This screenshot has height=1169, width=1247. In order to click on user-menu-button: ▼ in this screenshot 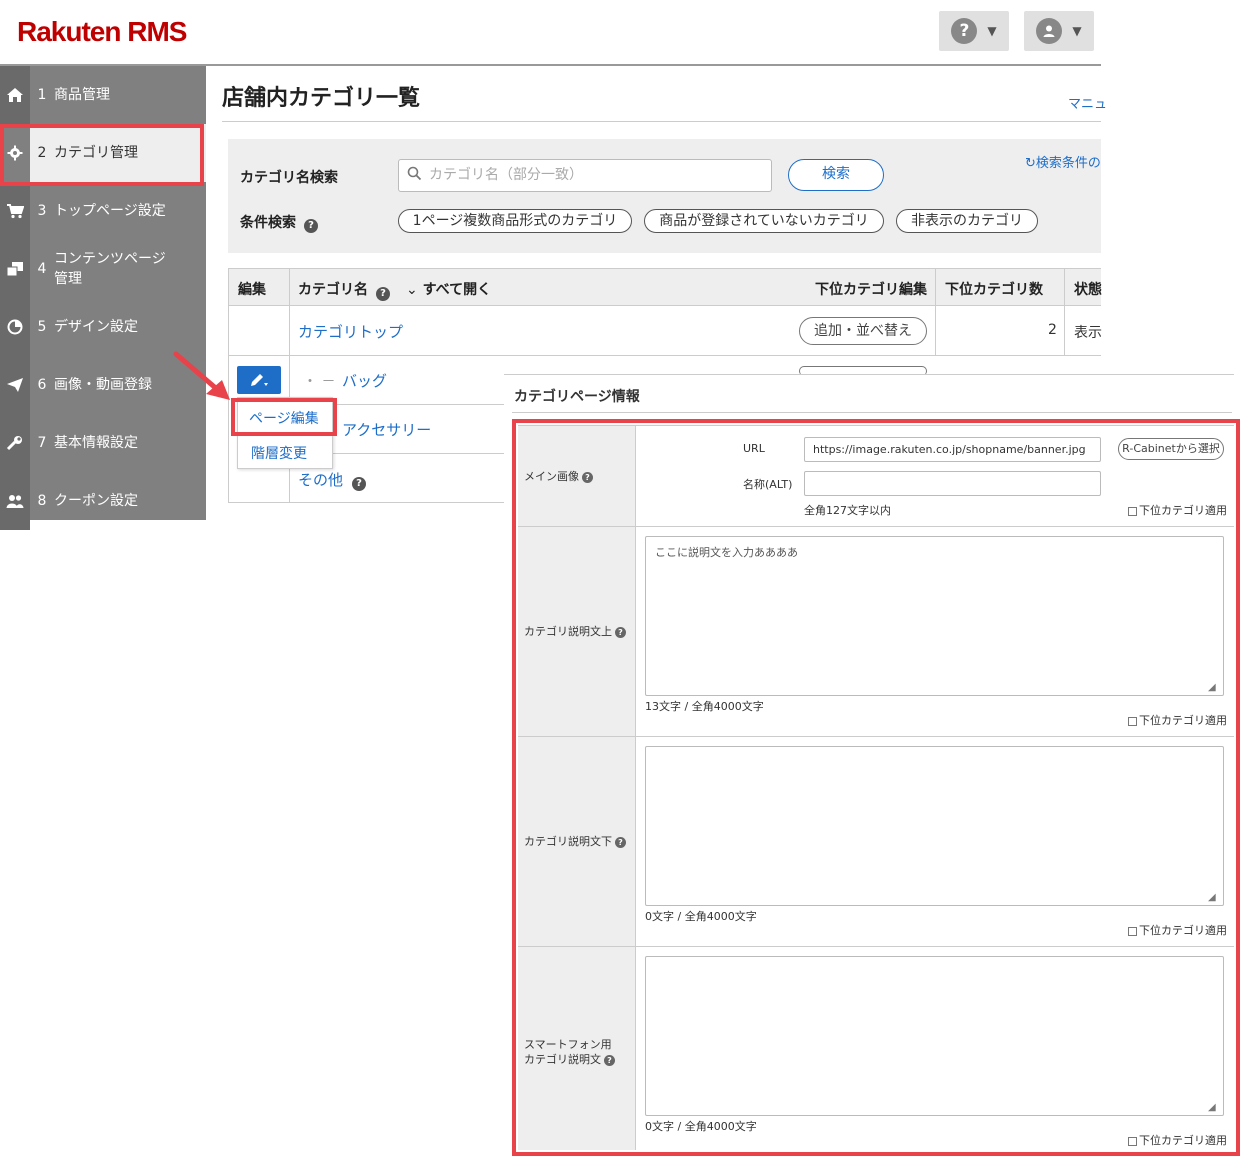, I will do `click(1059, 31)`.